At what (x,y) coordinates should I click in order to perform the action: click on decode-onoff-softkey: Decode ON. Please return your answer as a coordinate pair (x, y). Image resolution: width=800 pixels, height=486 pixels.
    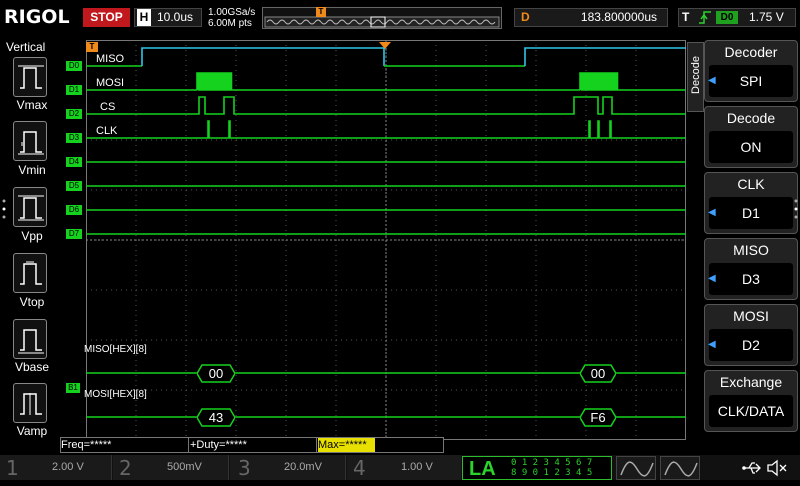
    Looking at the image, I should click on (751, 137).